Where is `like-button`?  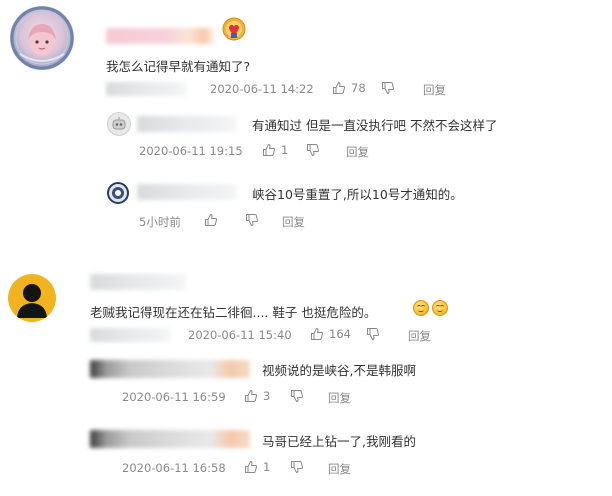
like-button is located at coordinates (211, 220).